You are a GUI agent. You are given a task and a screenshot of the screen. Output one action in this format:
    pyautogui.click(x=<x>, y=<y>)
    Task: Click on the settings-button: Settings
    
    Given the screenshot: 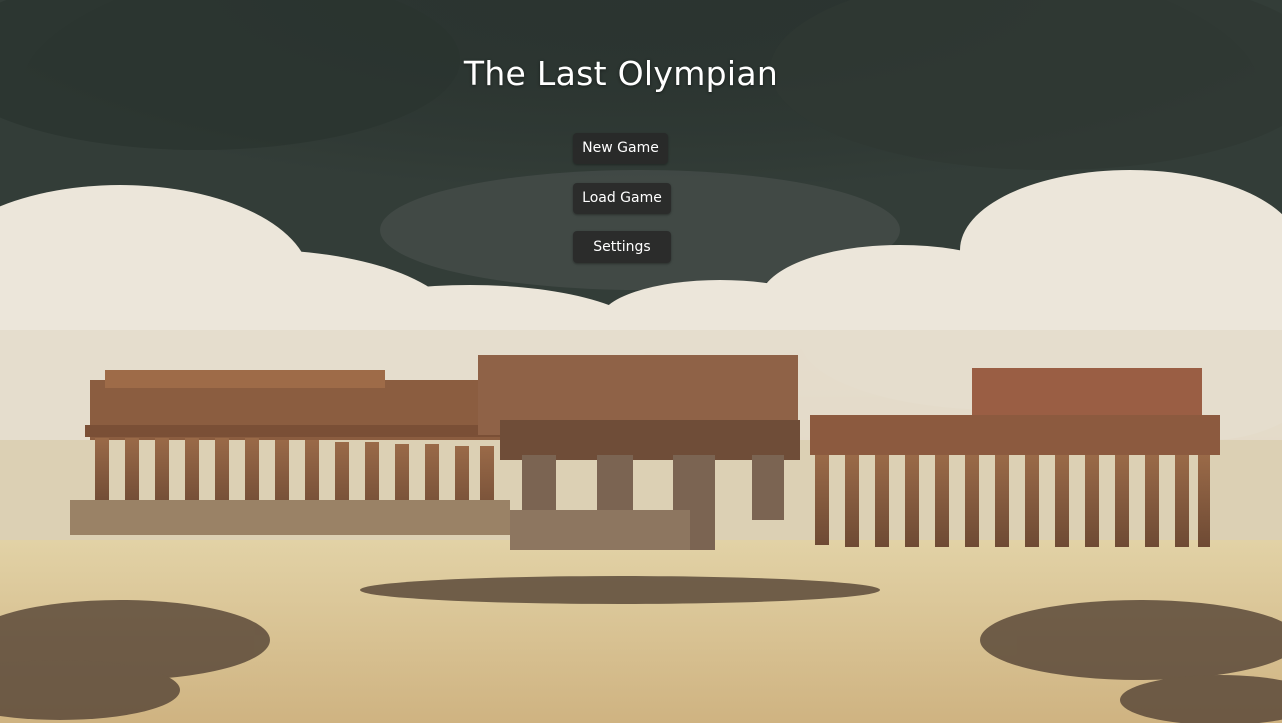 What is the action you would take?
    pyautogui.click(x=622, y=247)
    